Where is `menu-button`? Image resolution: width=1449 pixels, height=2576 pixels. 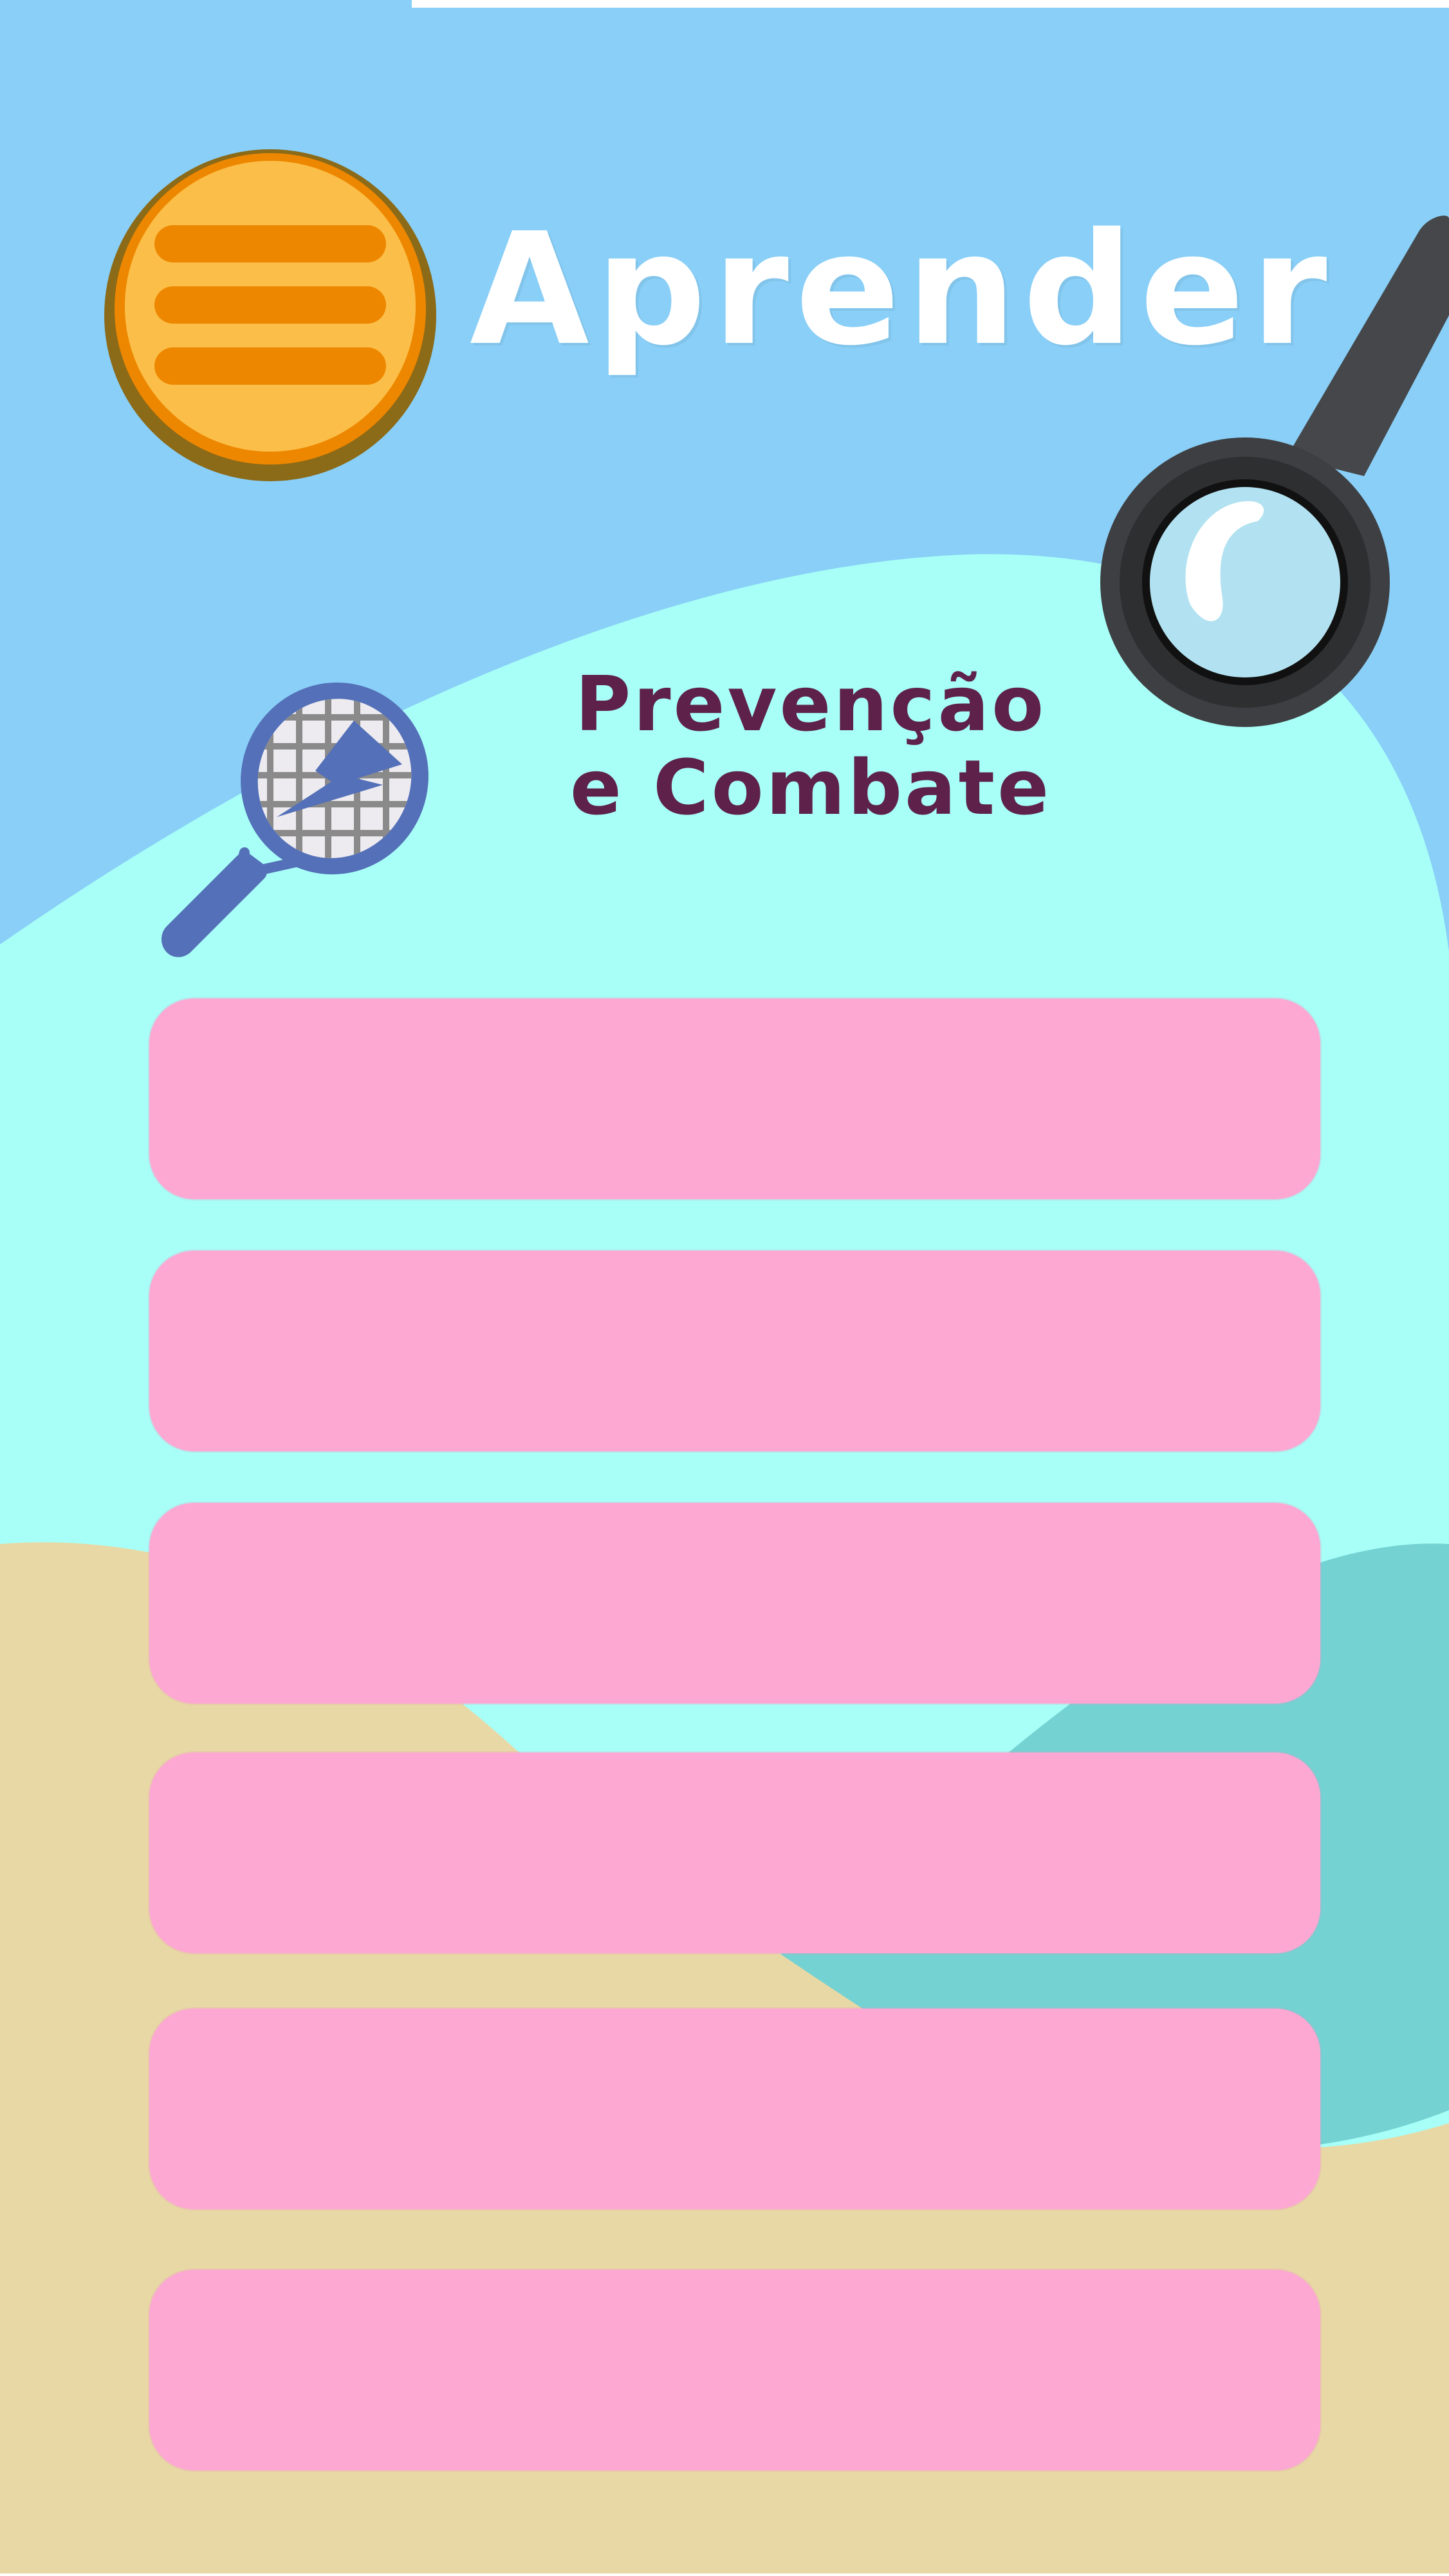 menu-button is located at coordinates (270, 315).